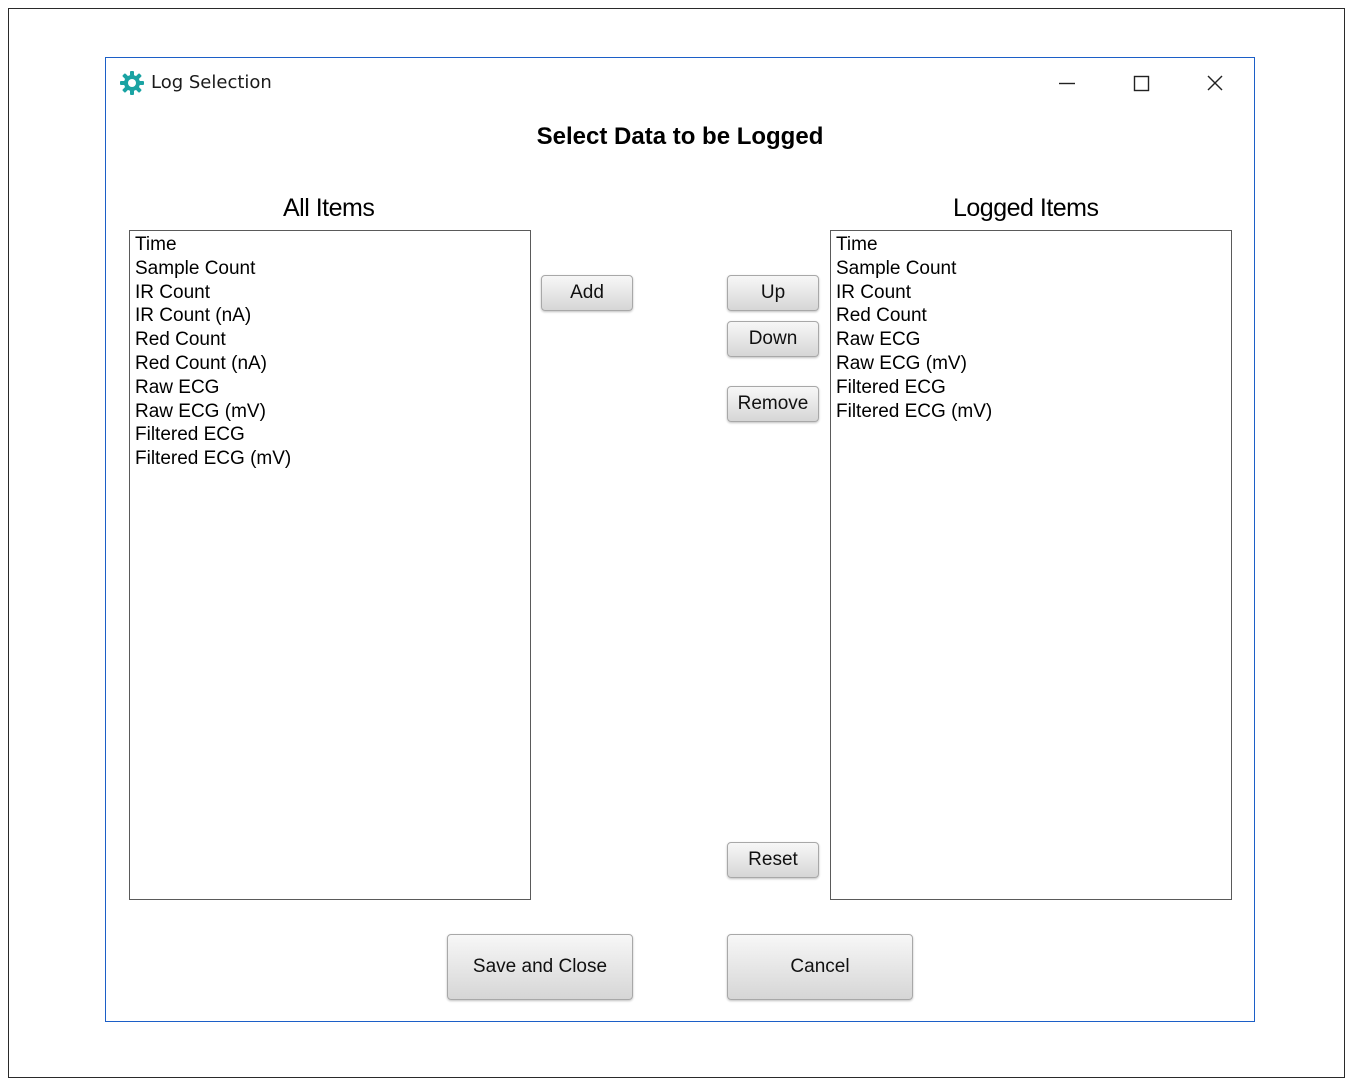 This screenshot has height=1078, width=1353. Describe the element at coordinates (820, 967) in the screenshot. I see `cancel-button: Cancel` at that location.